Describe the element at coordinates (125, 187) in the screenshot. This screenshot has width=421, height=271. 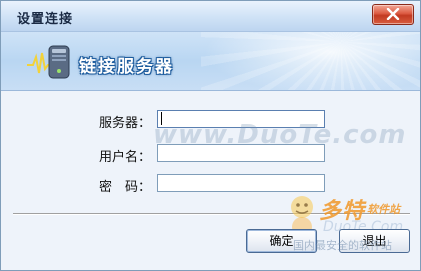
I see `password-label: 密 码：` at that location.